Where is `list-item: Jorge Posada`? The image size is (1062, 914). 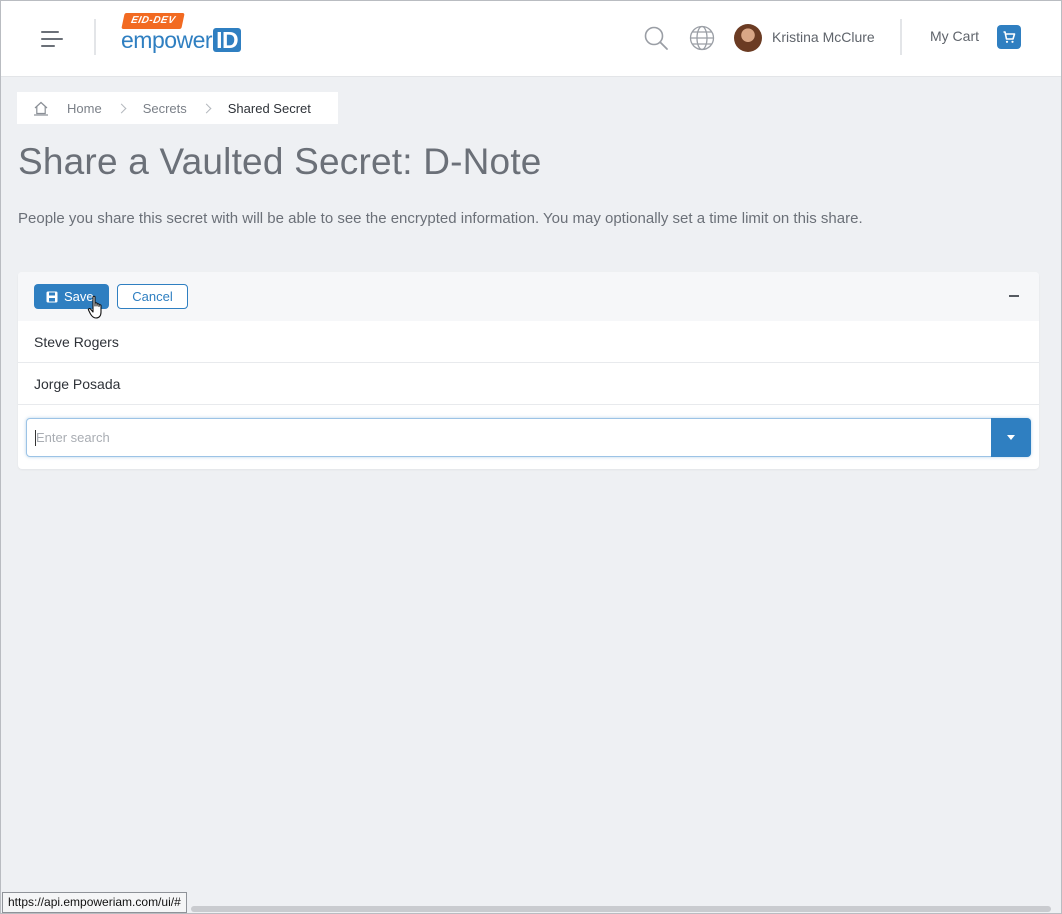
list-item: Jorge Posada is located at coordinates (528, 384).